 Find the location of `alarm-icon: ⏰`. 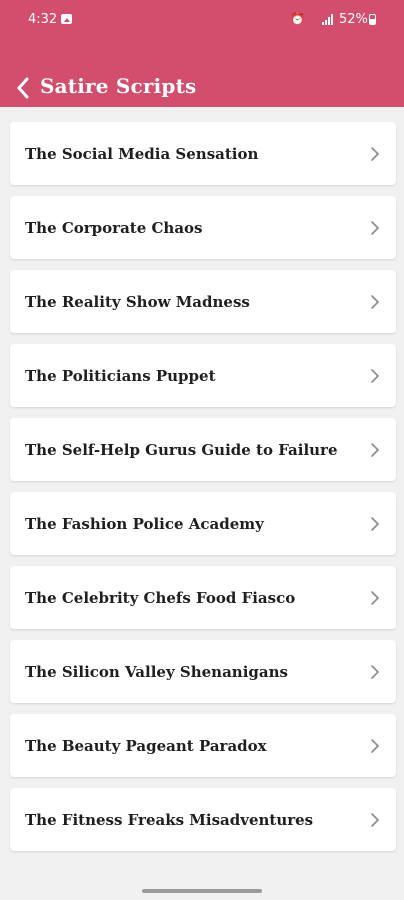

alarm-icon: ⏰ is located at coordinates (297, 19).